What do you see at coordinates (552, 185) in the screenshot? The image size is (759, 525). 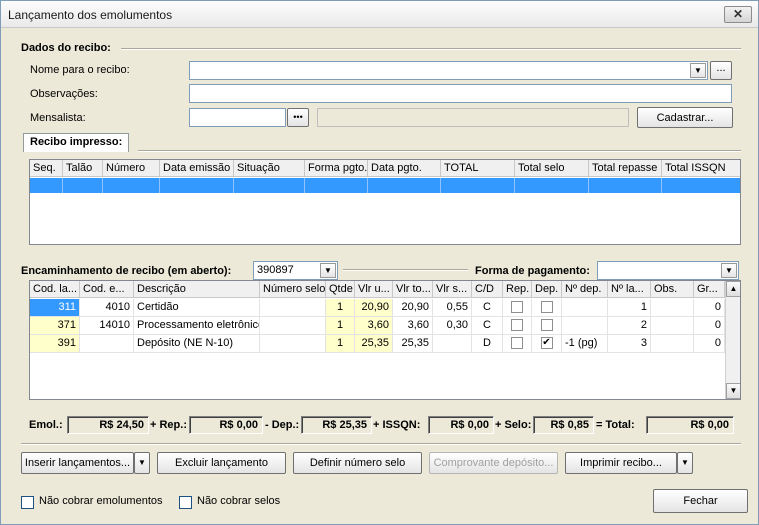 I see `table-cell` at bounding box center [552, 185].